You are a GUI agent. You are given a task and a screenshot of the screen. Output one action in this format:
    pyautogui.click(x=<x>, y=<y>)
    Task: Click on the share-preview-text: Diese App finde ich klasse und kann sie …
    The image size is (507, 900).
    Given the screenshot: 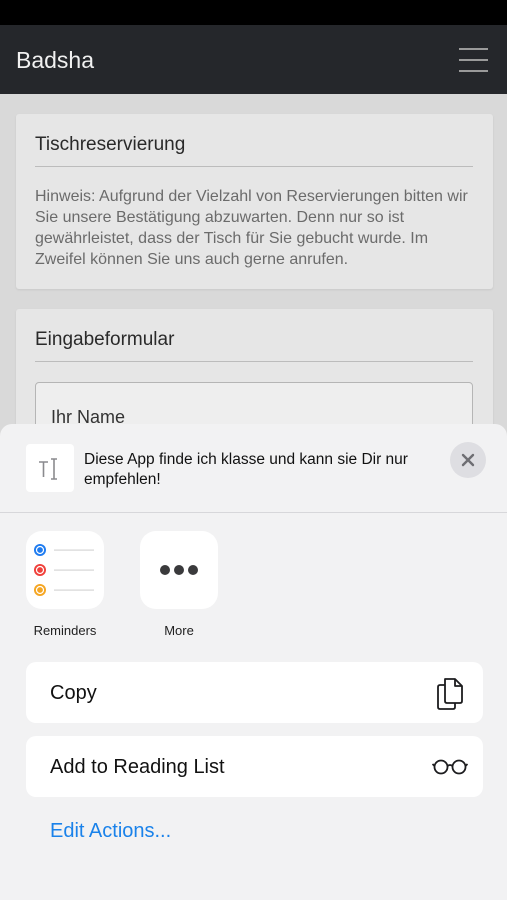 What is the action you would take?
    pyautogui.click(x=246, y=469)
    